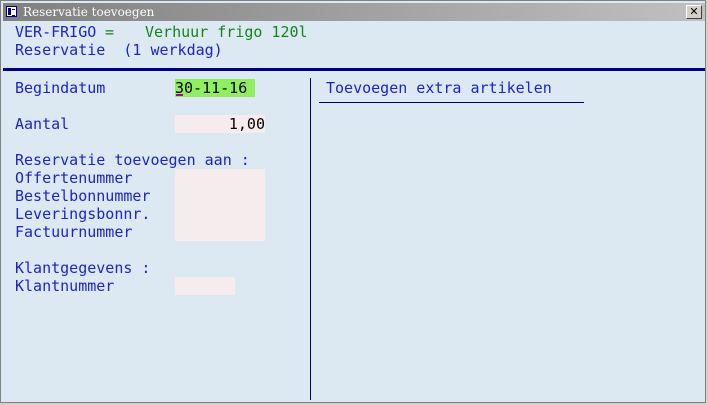 The width and height of the screenshot is (708, 405). Describe the element at coordinates (65, 286) in the screenshot. I see `klantnummer-label: Klantnummer` at that location.